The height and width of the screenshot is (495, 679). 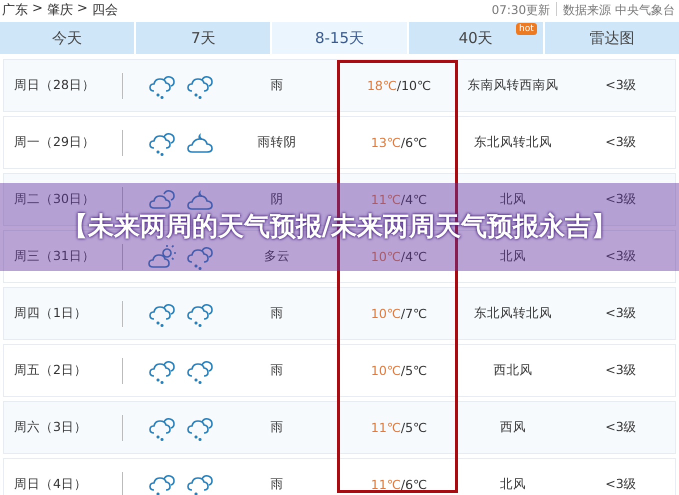 What do you see at coordinates (513, 427) in the screenshot?
I see `wind-direction: 西风` at bounding box center [513, 427].